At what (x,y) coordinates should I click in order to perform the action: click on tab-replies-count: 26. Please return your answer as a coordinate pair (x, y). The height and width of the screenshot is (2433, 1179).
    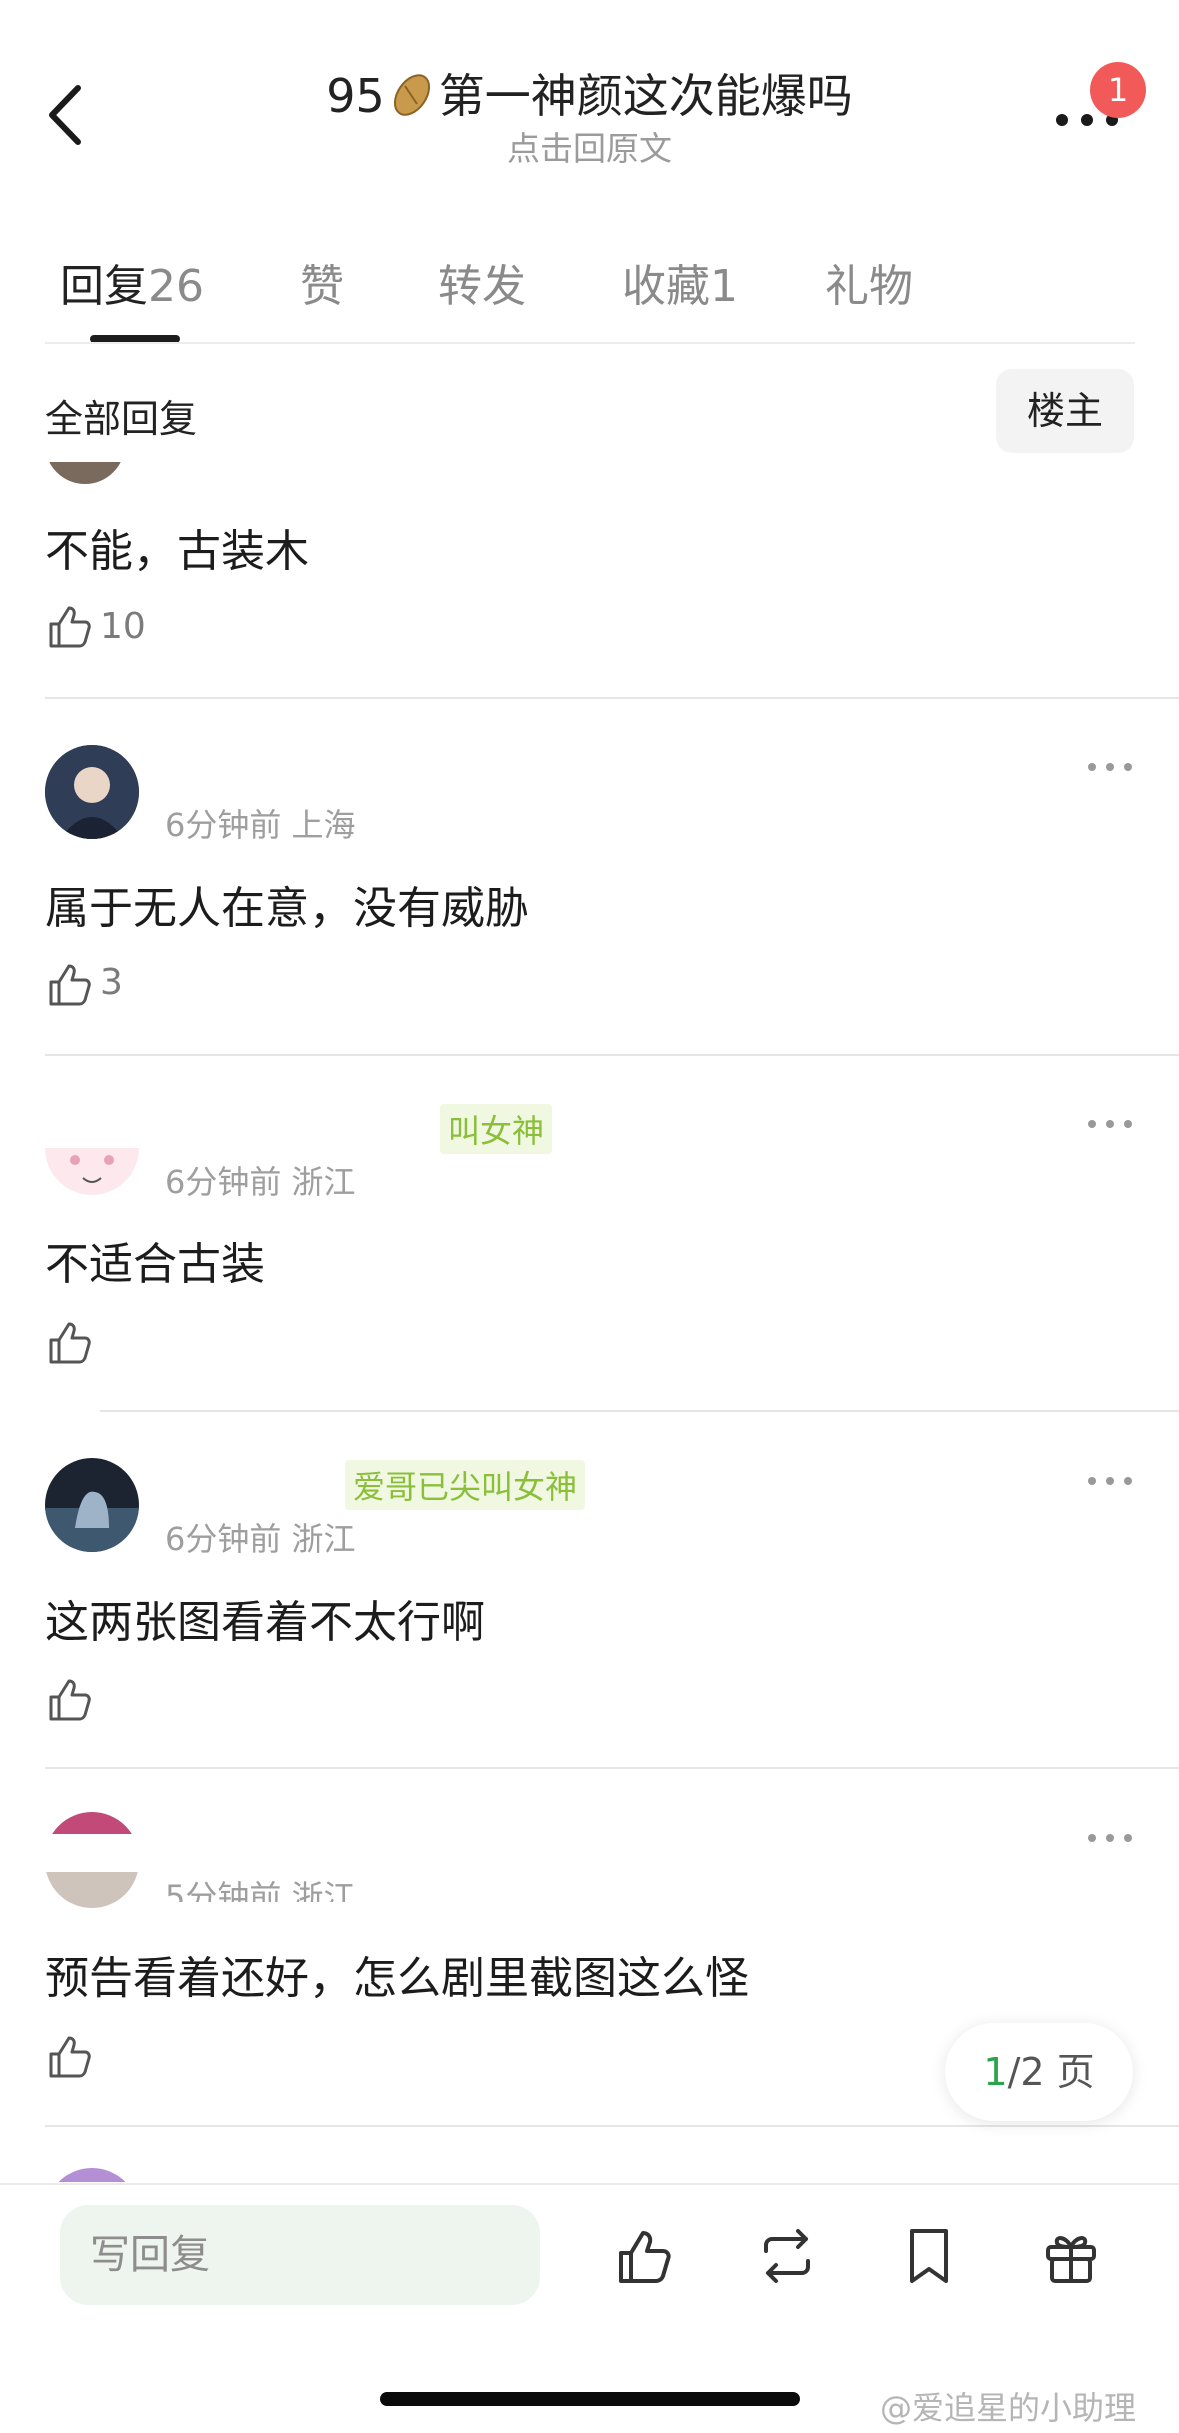
    Looking at the image, I should click on (176, 286).